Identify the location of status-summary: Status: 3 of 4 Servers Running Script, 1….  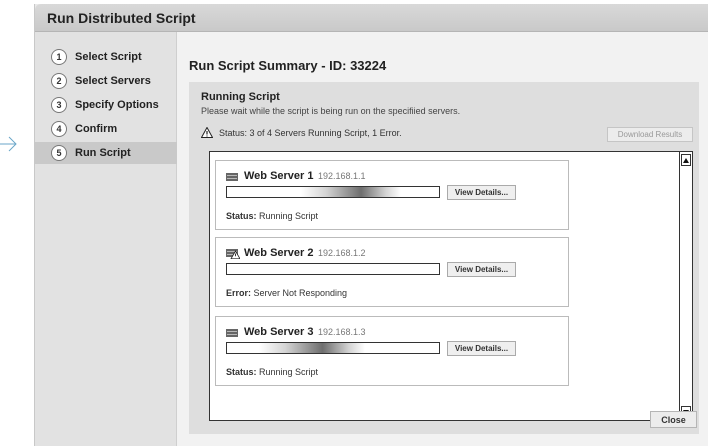
(301, 132).